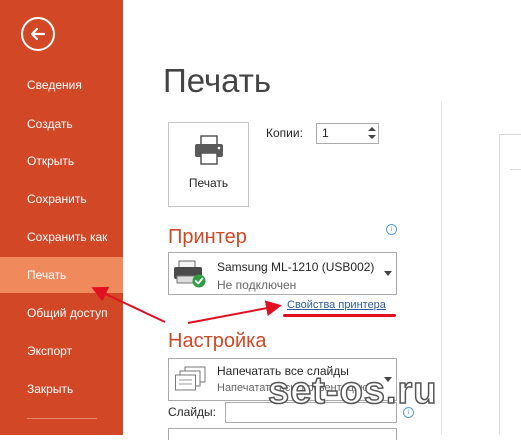 This screenshot has width=521, height=440. Describe the element at coordinates (234, 312) in the screenshot. I see `arrow-to-printer-properties` at that location.